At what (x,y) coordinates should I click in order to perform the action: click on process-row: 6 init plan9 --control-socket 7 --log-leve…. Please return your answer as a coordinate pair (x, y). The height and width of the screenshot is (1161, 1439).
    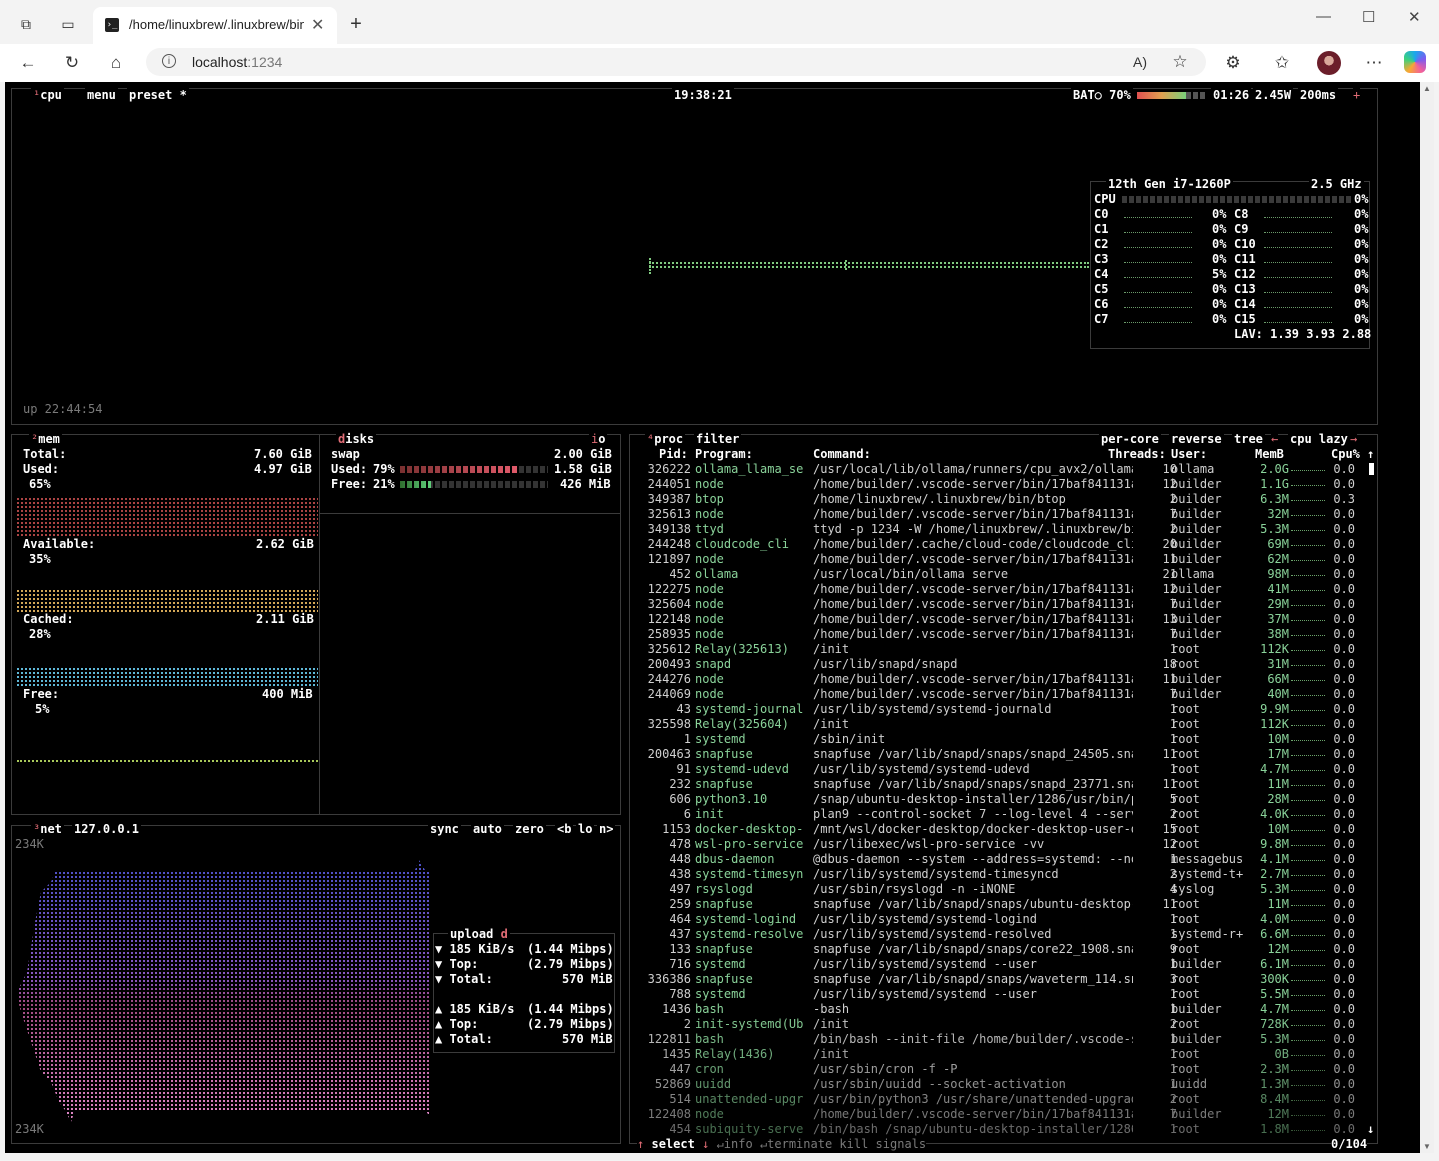
    Looking at the image, I should click on (1002, 814).